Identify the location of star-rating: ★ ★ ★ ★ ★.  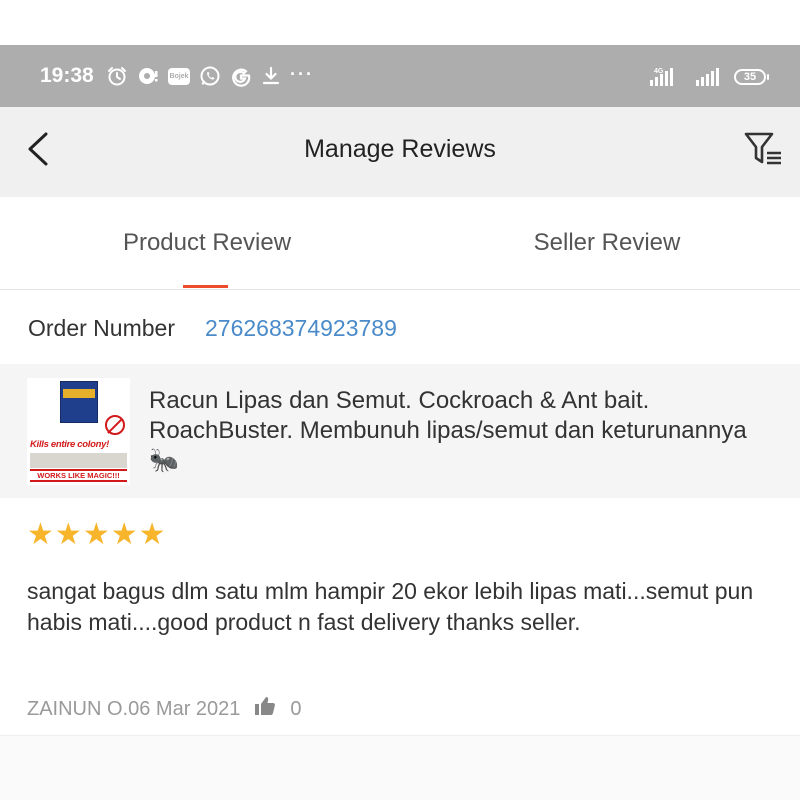
(96, 535).